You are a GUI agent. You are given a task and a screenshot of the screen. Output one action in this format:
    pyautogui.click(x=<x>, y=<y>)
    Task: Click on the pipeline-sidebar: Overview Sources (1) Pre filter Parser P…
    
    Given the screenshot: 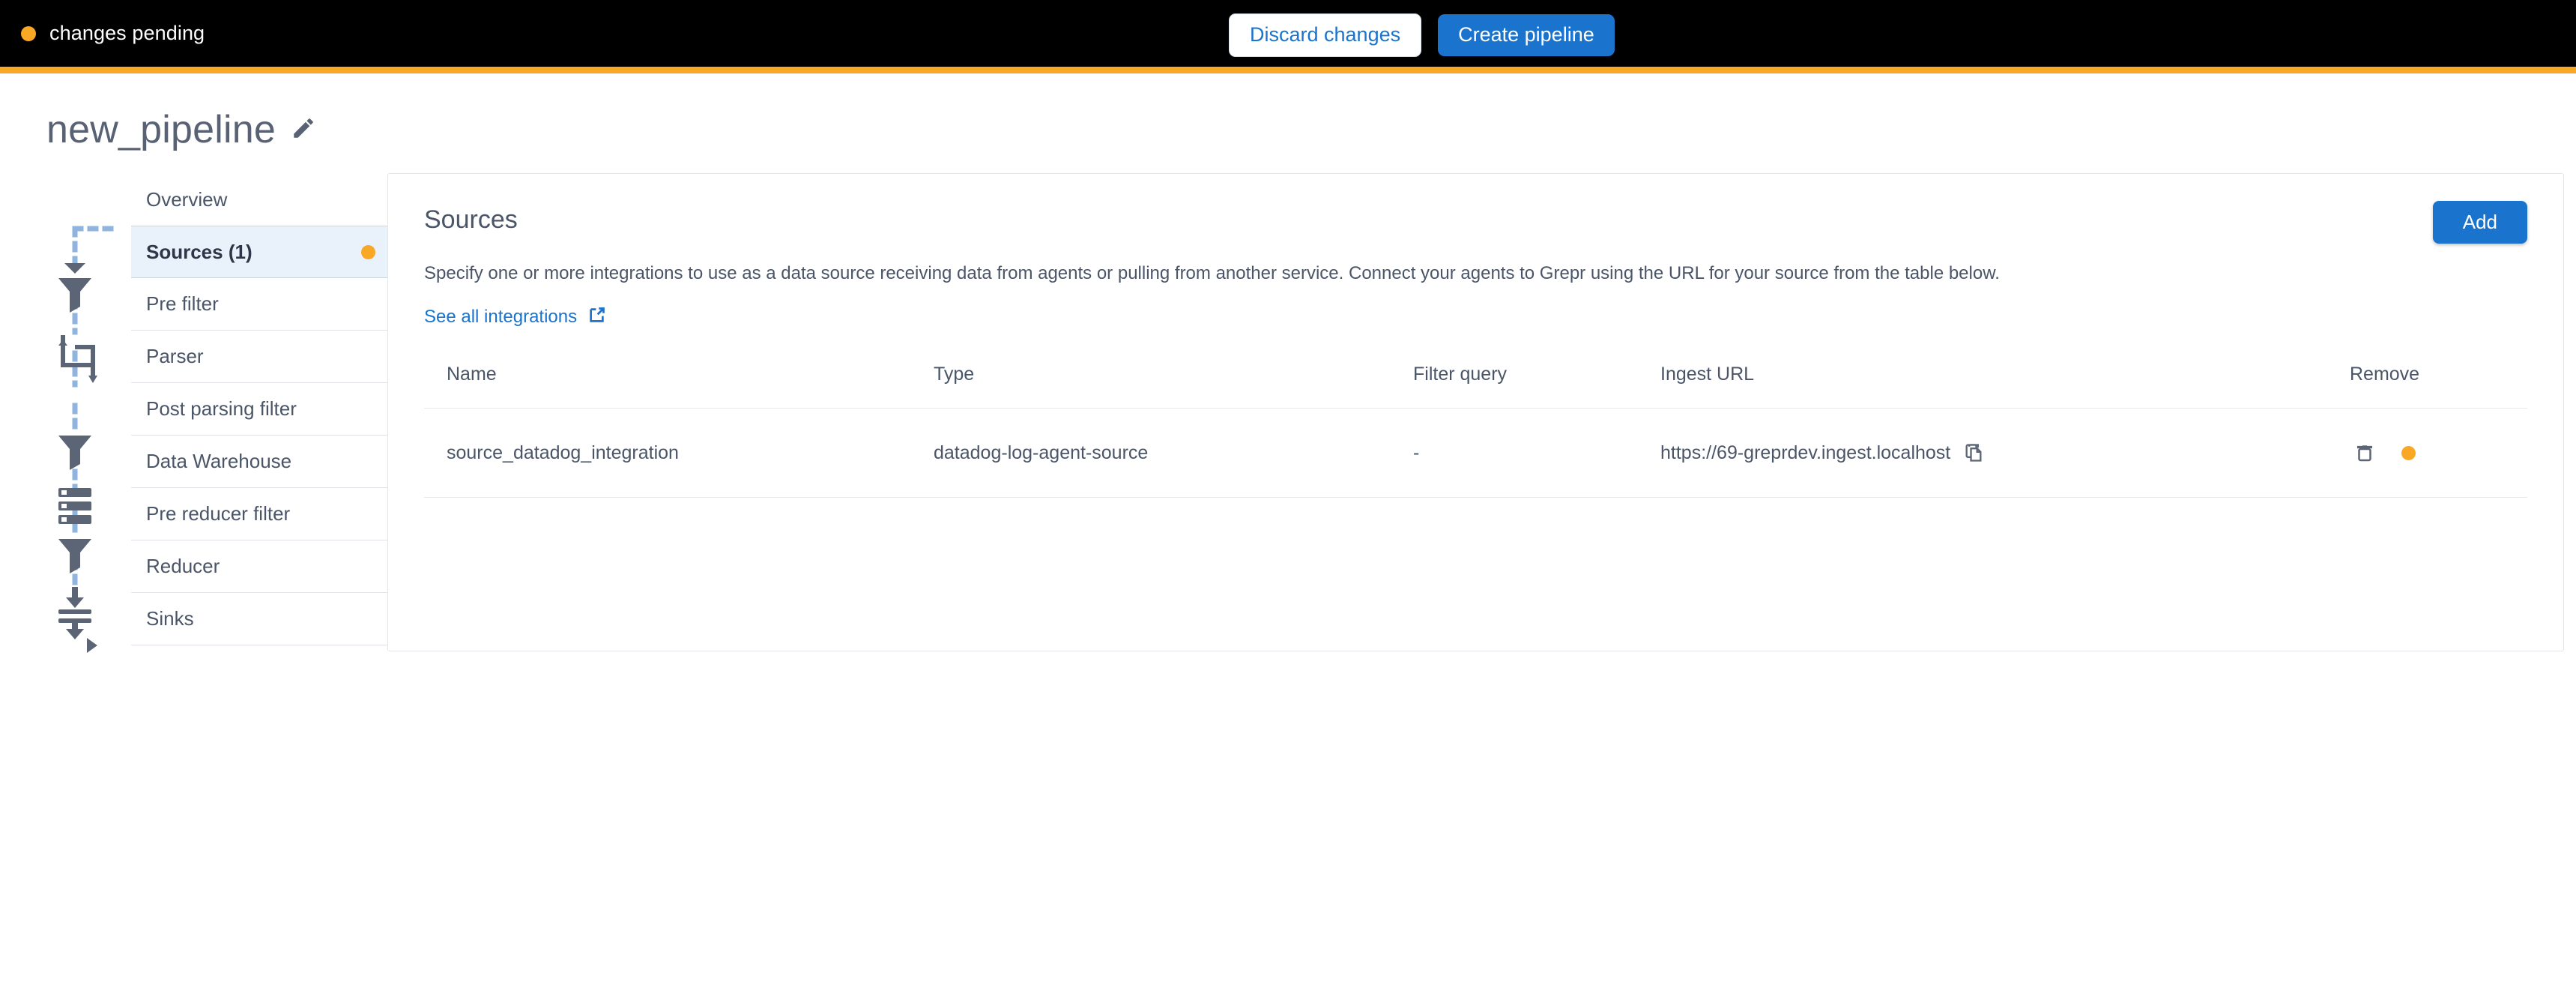 What is the action you would take?
    pyautogui.click(x=219, y=413)
    